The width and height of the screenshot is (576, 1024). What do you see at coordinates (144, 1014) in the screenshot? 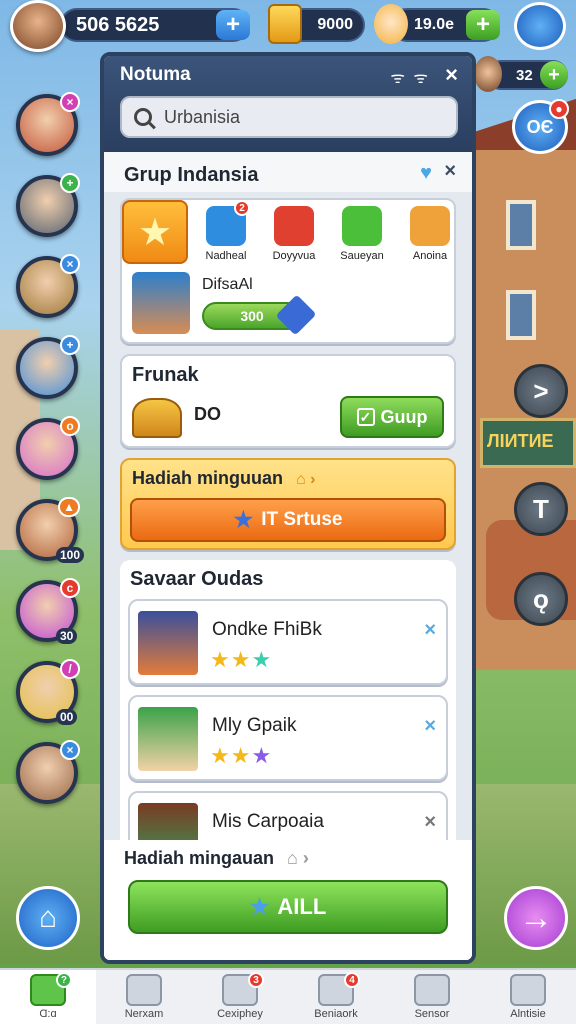
I see `nav-label: Nerxam` at bounding box center [144, 1014].